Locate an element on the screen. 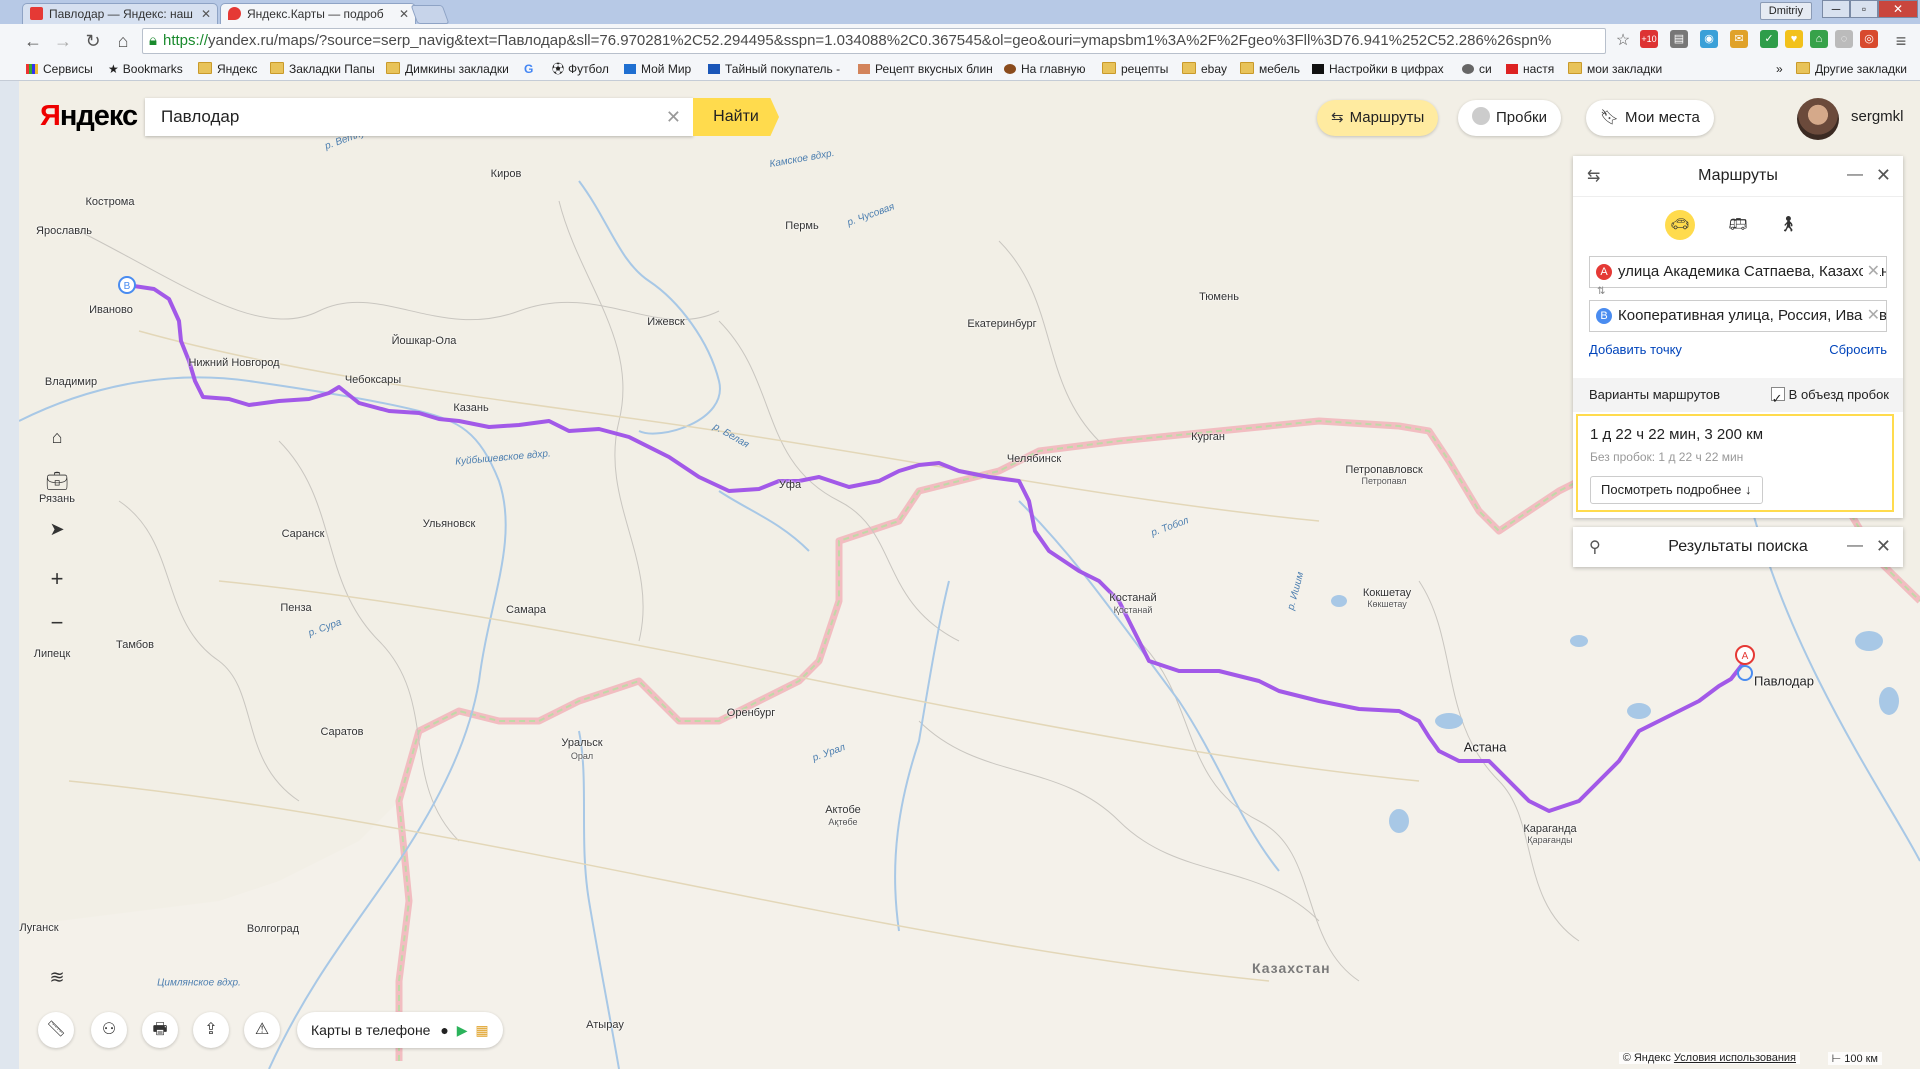 The width and height of the screenshot is (1920, 1069). point-a-value: улица Академика Сатпаева, Казахстан is located at coordinates (1752, 271).